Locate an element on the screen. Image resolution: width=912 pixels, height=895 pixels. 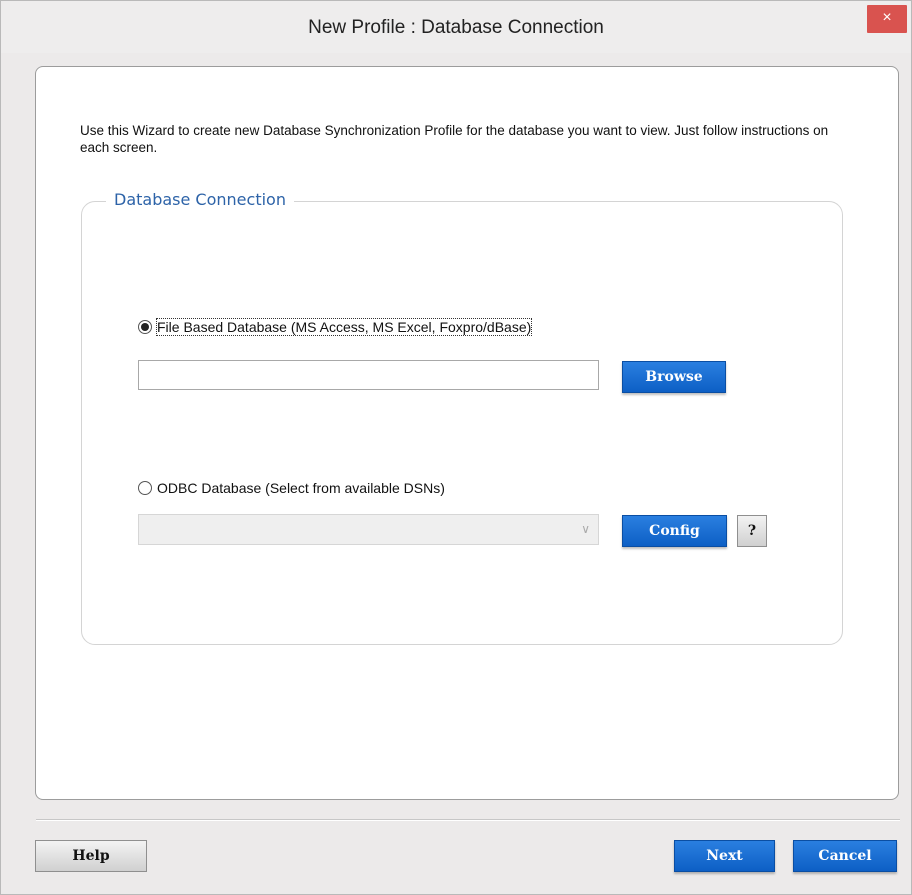
title-bar: New Profile : Database Connection × is located at coordinates (456, 27).